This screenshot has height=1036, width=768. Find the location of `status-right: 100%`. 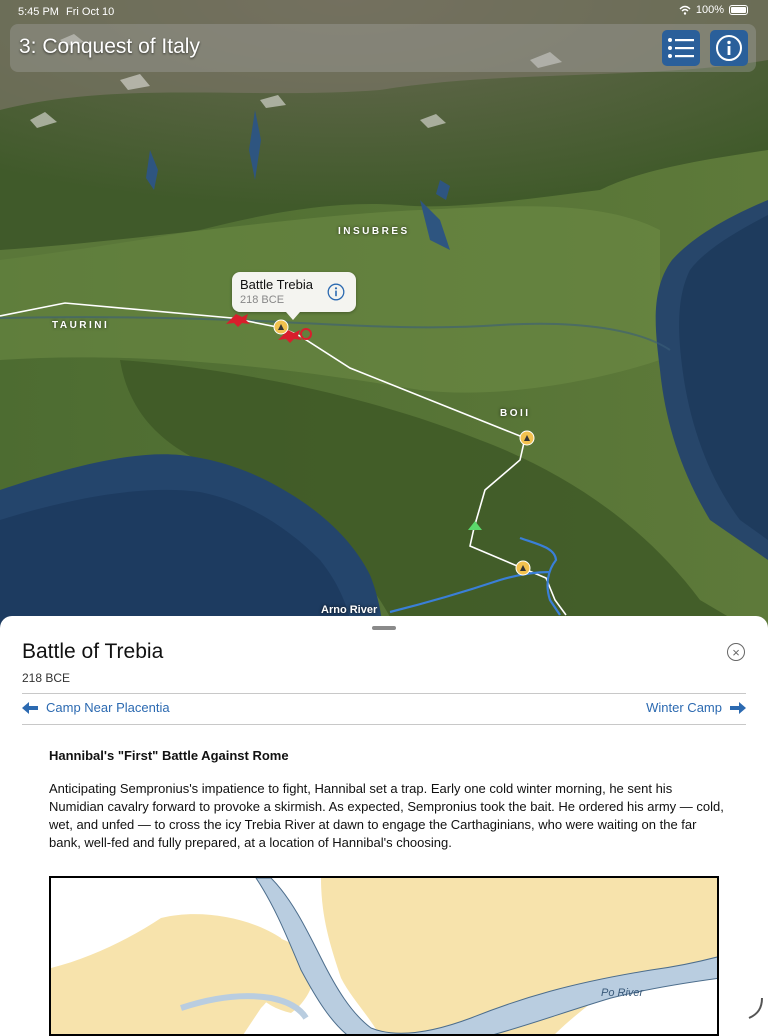

status-right: 100% is located at coordinates (713, 10).